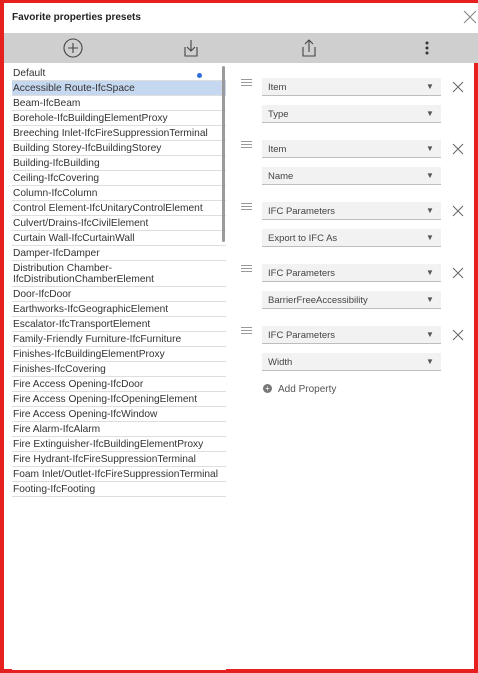  What do you see at coordinates (119, 339) in the screenshot?
I see `preset-item: Family-Friendly Furniture-IfcFurniture` at bounding box center [119, 339].